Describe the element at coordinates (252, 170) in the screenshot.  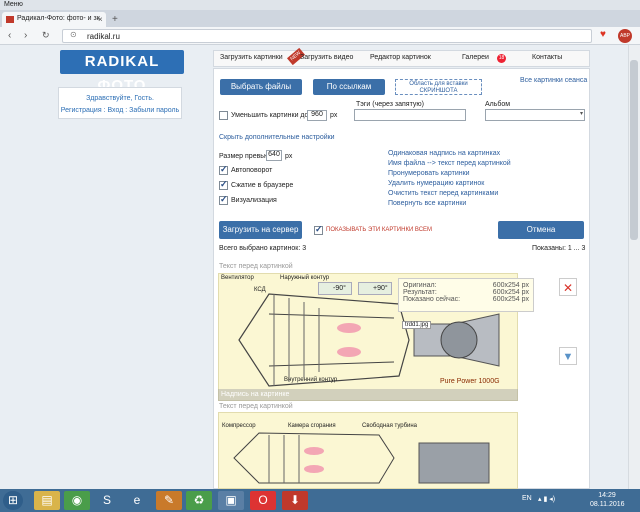
I see `autorotate-label: Автоповорот` at that location.